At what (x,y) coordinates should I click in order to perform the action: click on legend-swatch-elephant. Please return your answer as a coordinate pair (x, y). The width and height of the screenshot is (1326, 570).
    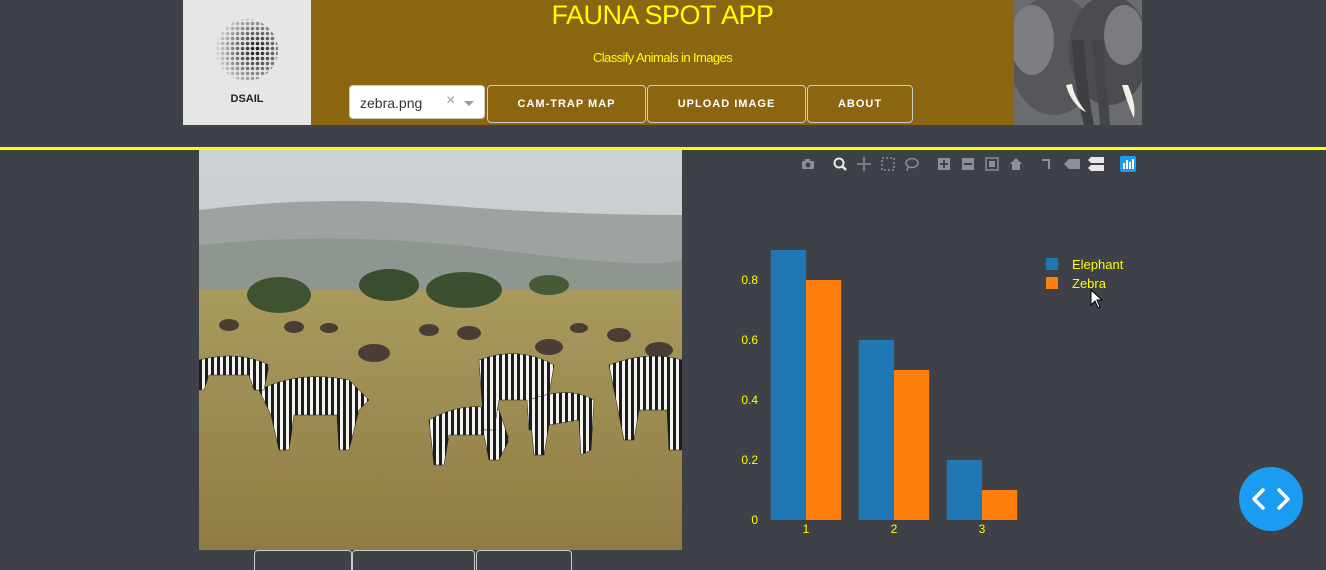
    Looking at the image, I should click on (1052, 264).